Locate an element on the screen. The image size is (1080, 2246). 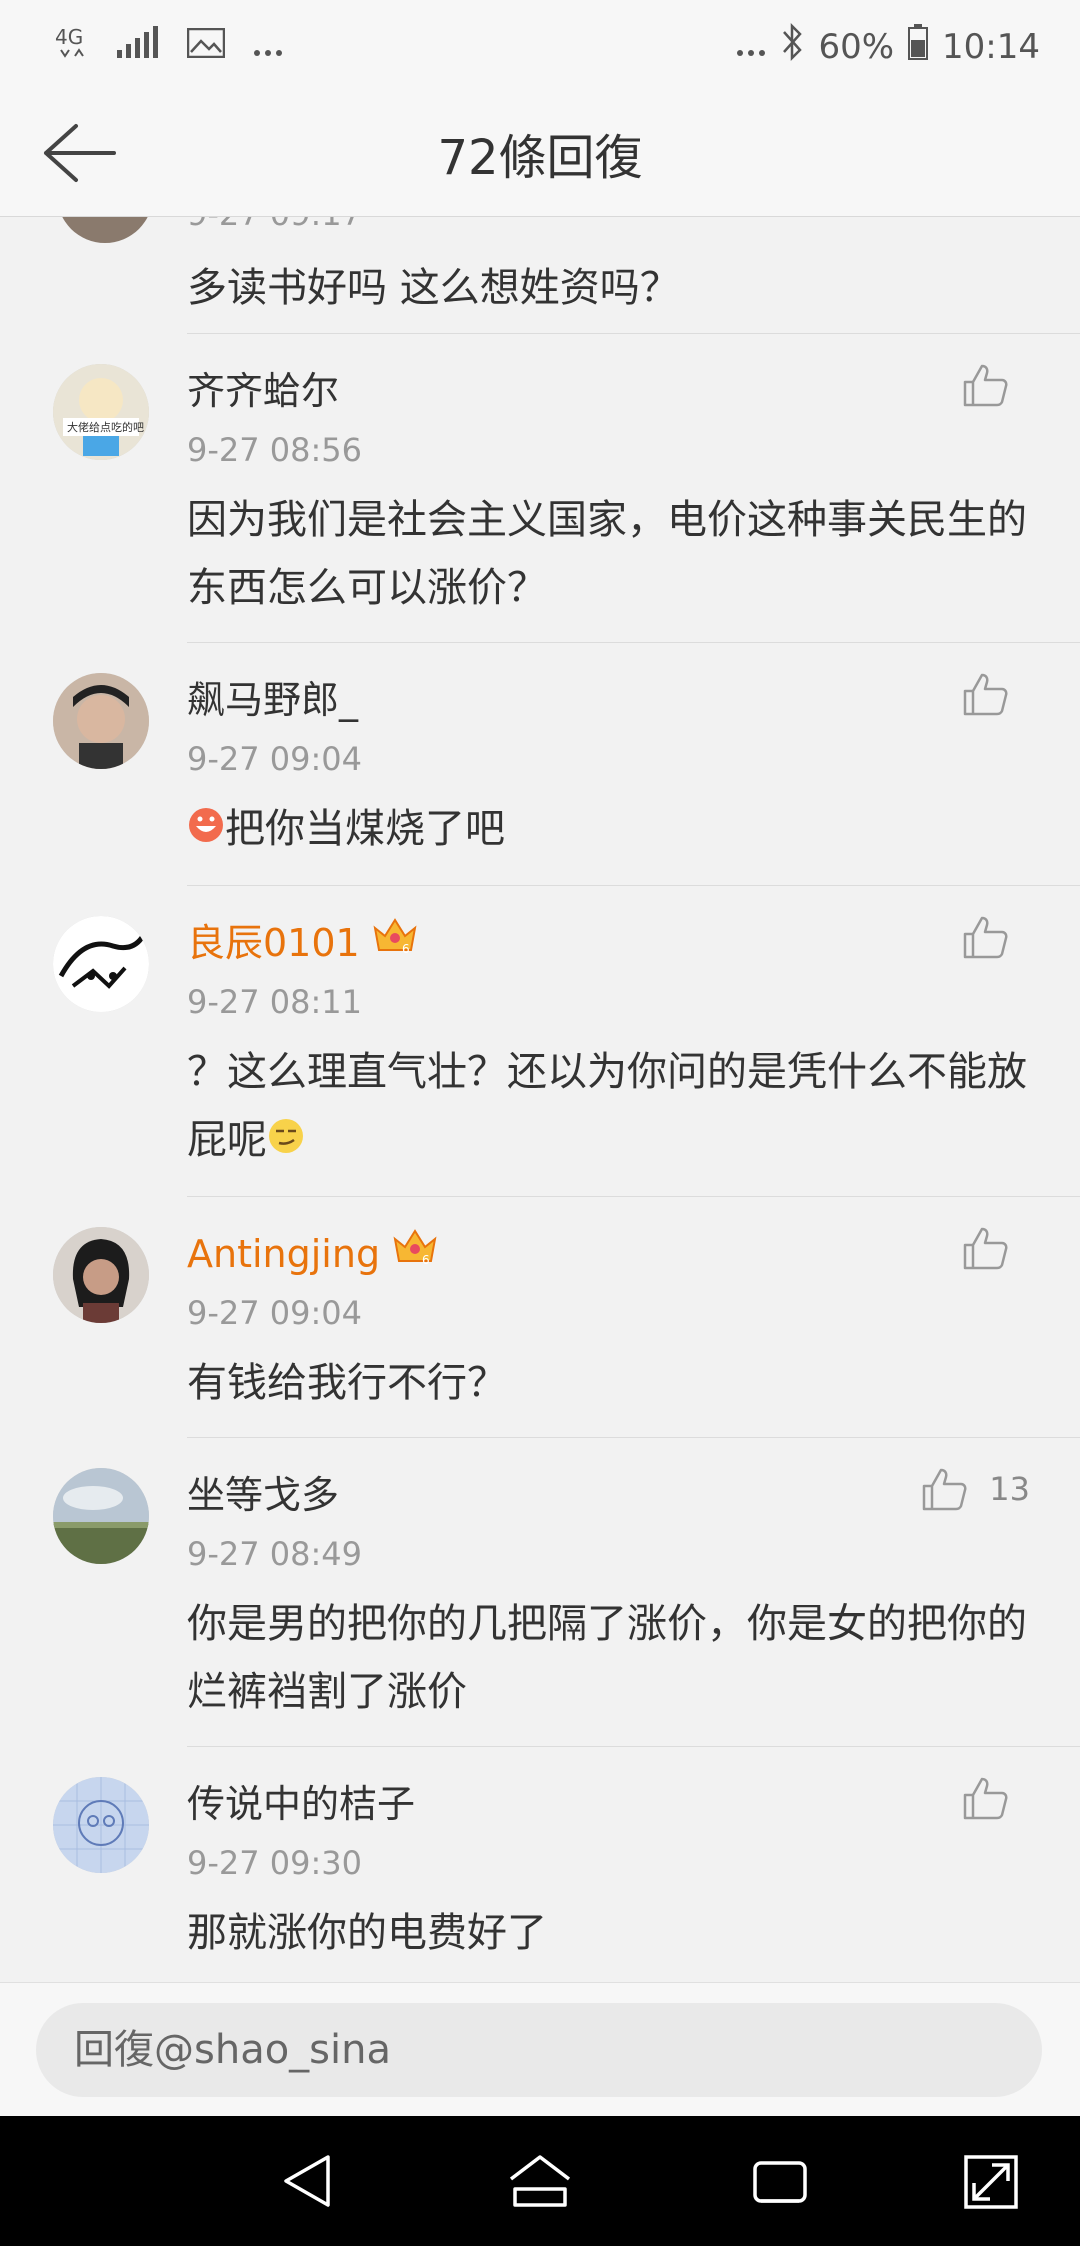
comment-text: 那就涨你的电费好了 is located at coordinates (367, 1933).